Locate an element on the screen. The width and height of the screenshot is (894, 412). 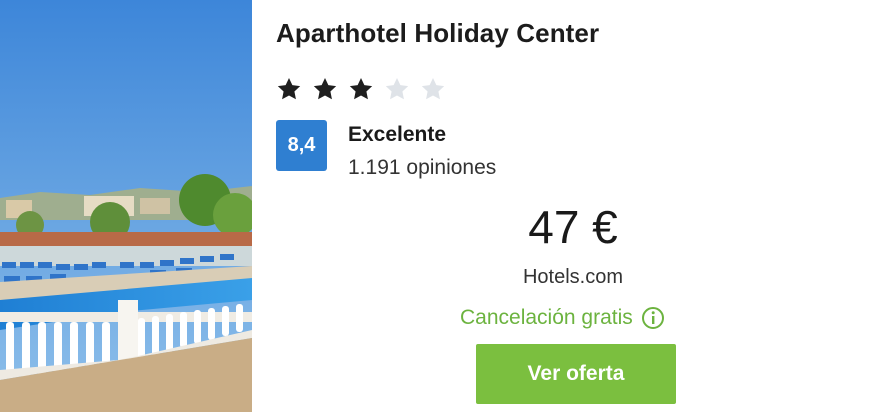
view-offer-button: Ver oferta is located at coordinates (576, 374).